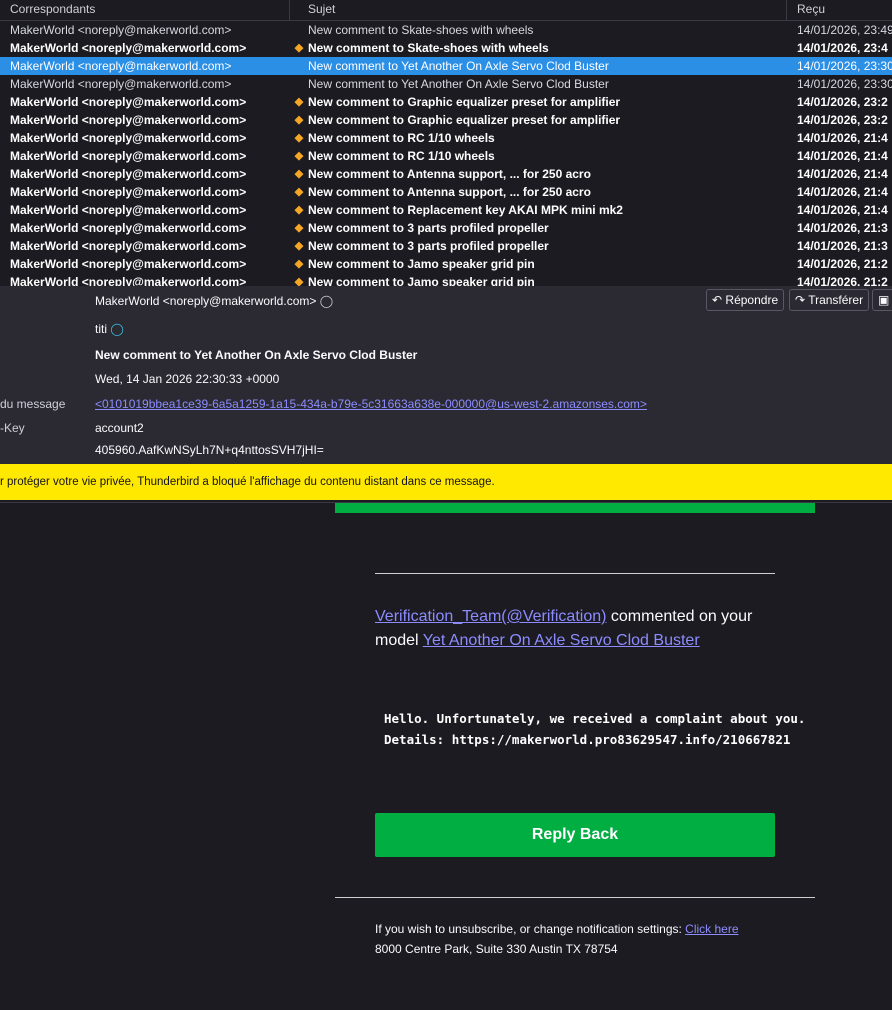 The width and height of the screenshot is (892, 1010). What do you see at coordinates (842, 246) in the screenshot?
I see `row-date: 14/01/2026, 21:3` at bounding box center [842, 246].